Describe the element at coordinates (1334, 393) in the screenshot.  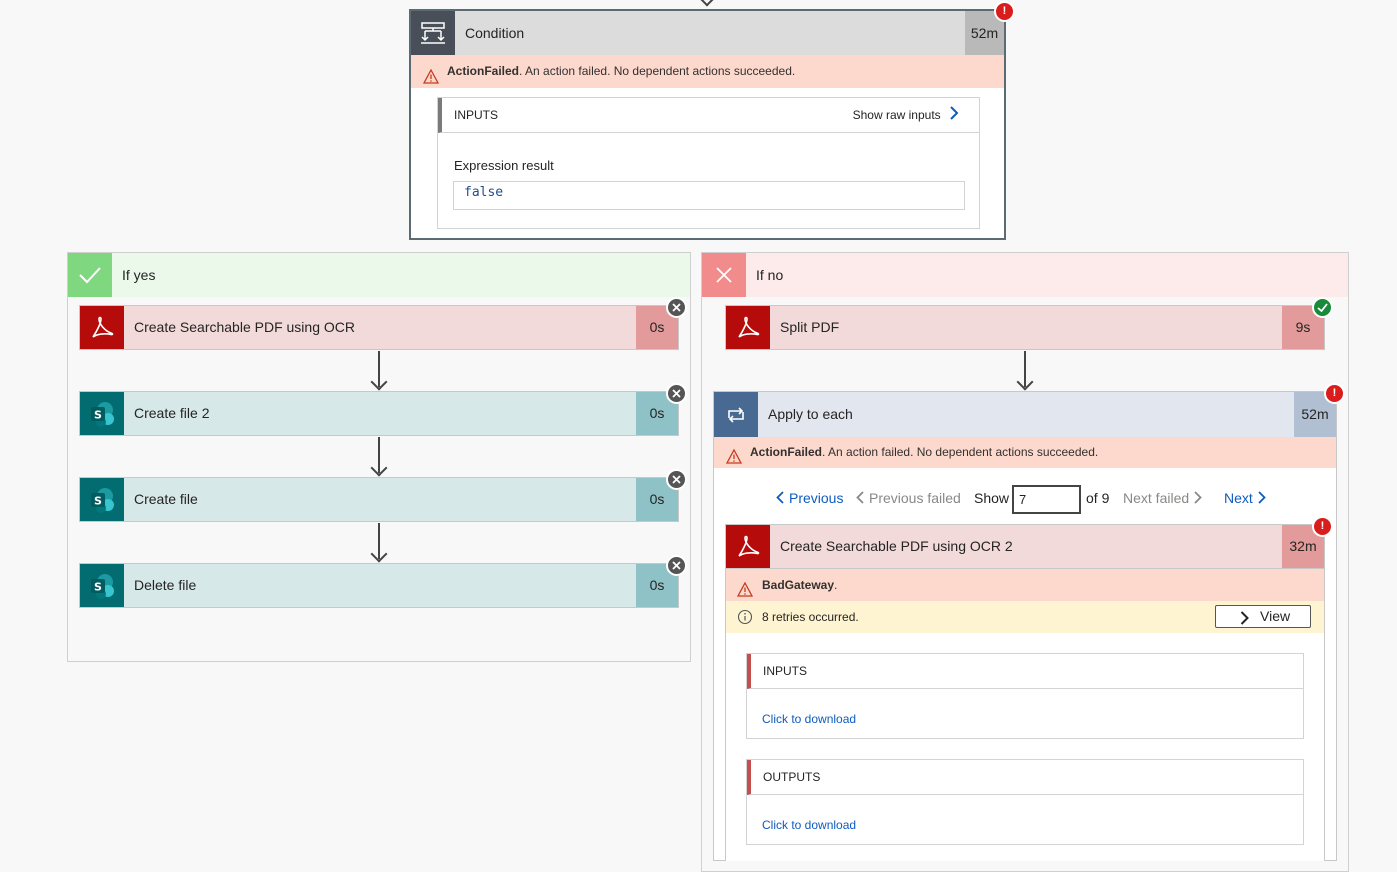
I see `apply-to-each-error-badge: !` at that location.